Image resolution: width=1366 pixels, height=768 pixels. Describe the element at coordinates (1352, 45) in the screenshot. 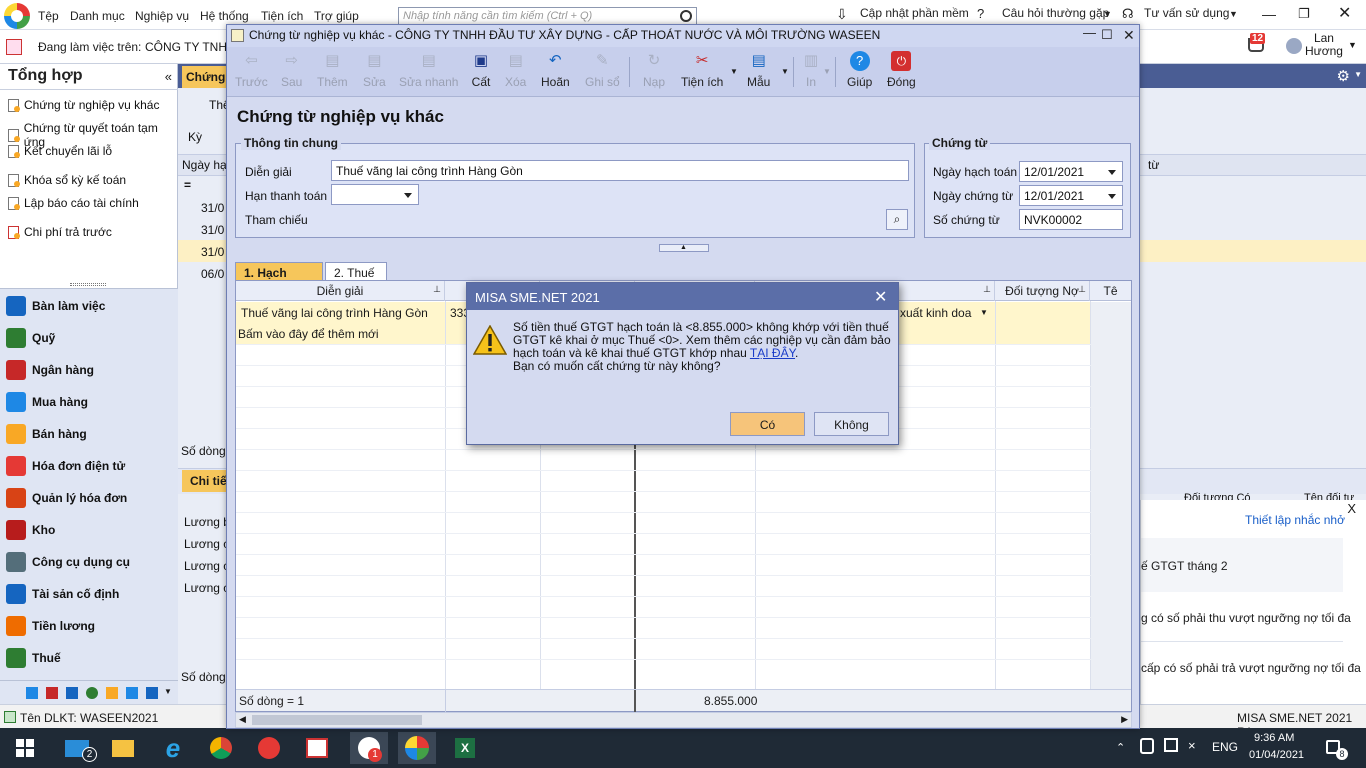

I see `user-dropdown-icon: ▼` at that location.